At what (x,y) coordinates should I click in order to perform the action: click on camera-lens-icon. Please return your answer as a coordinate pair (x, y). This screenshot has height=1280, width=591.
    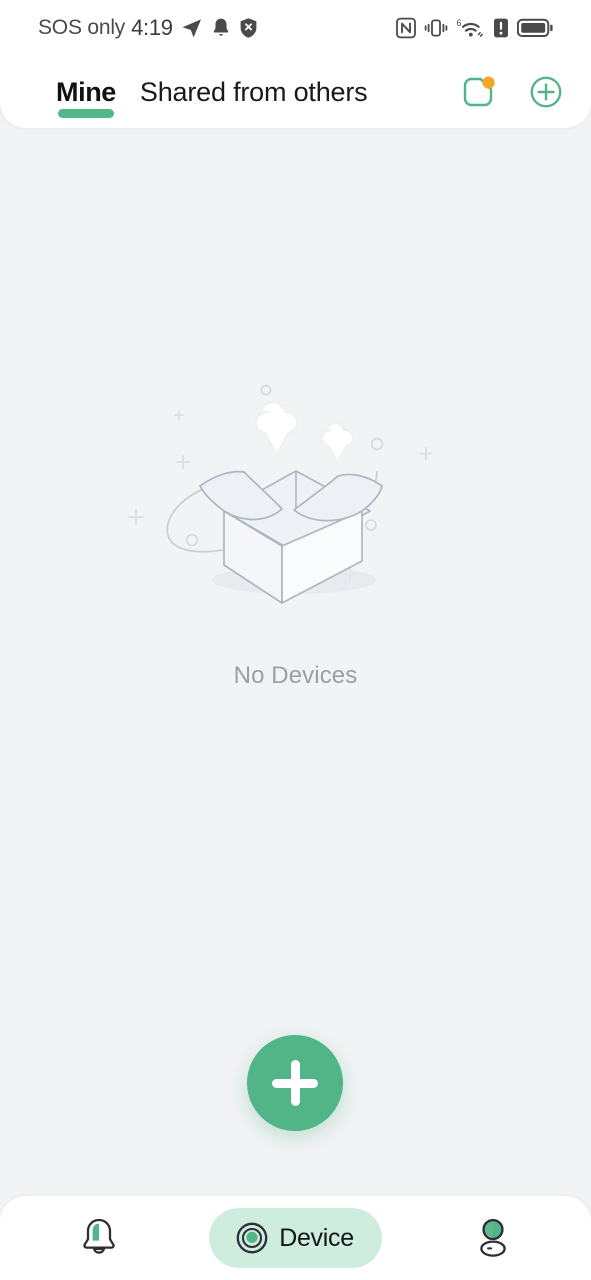
    Looking at the image, I should click on (252, 1238).